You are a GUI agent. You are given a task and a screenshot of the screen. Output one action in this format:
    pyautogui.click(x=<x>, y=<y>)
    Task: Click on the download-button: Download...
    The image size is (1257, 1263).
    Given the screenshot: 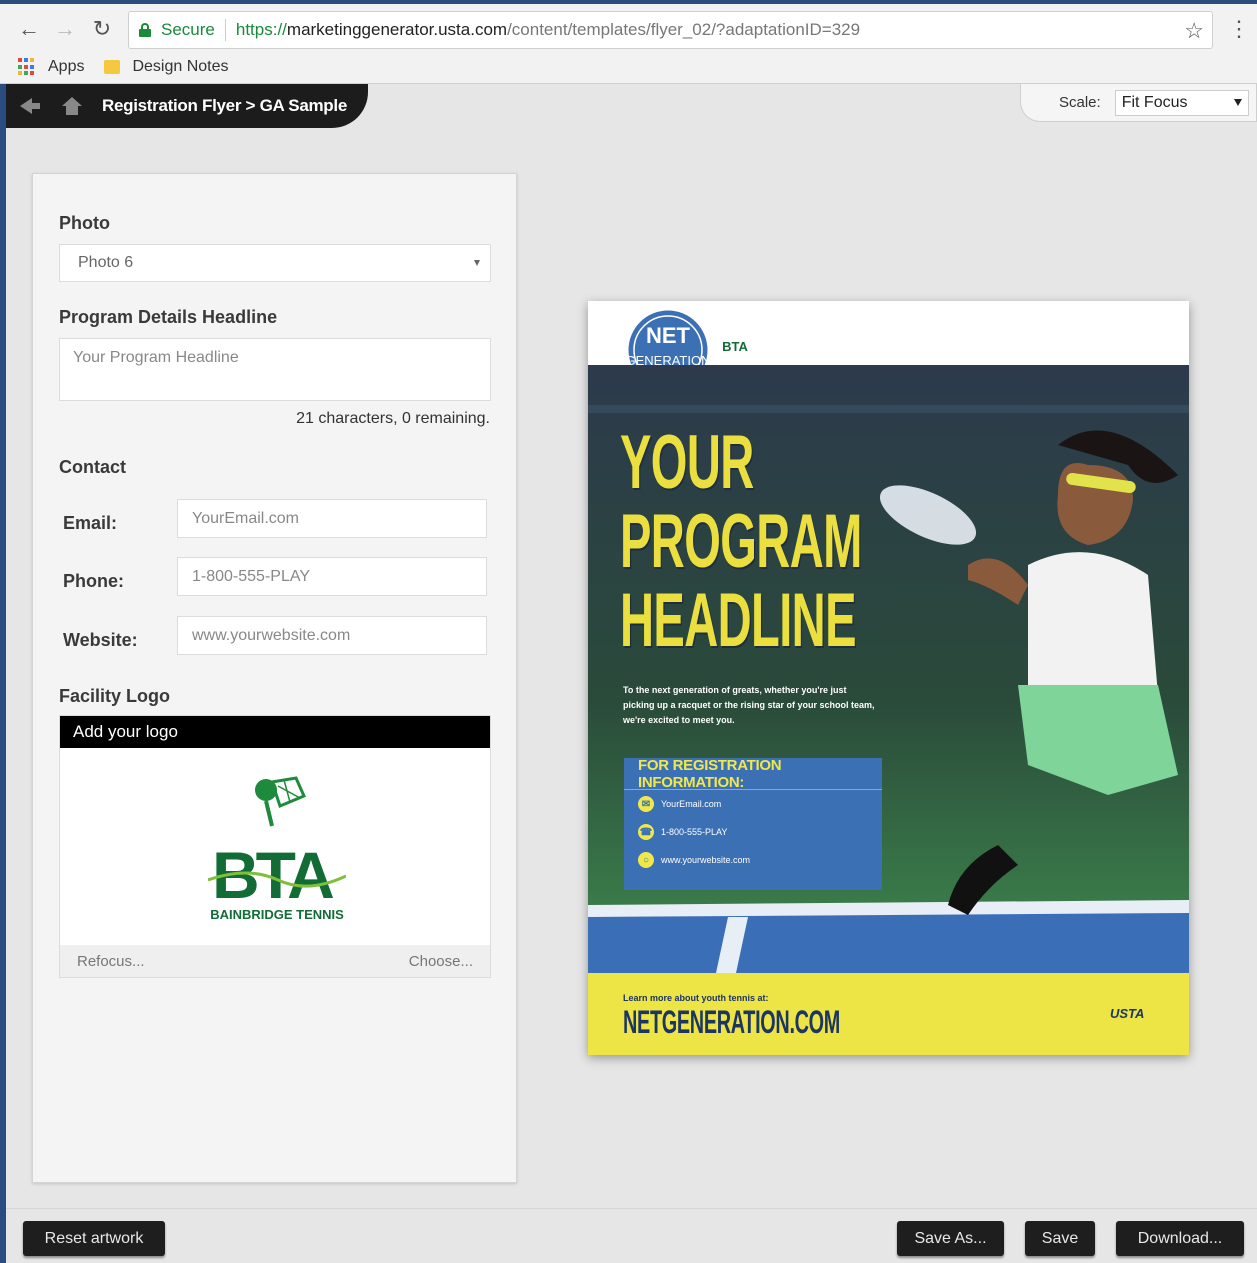 What is the action you would take?
    pyautogui.click(x=1180, y=1238)
    